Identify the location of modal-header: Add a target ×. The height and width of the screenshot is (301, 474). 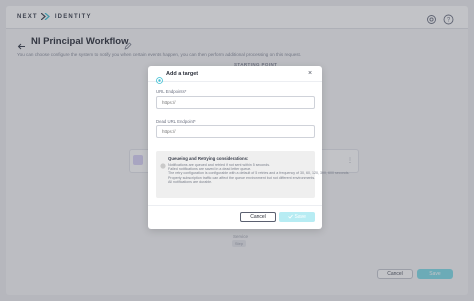
(235, 75).